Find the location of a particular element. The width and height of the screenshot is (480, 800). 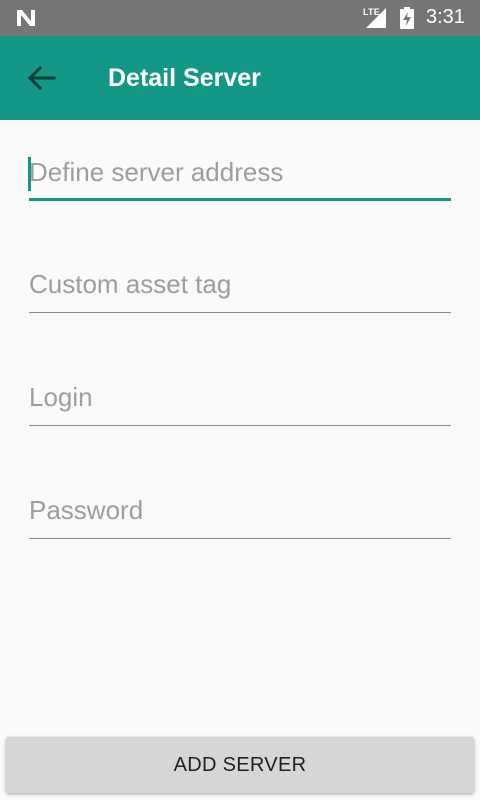

login-field is located at coordinates (240, 400).